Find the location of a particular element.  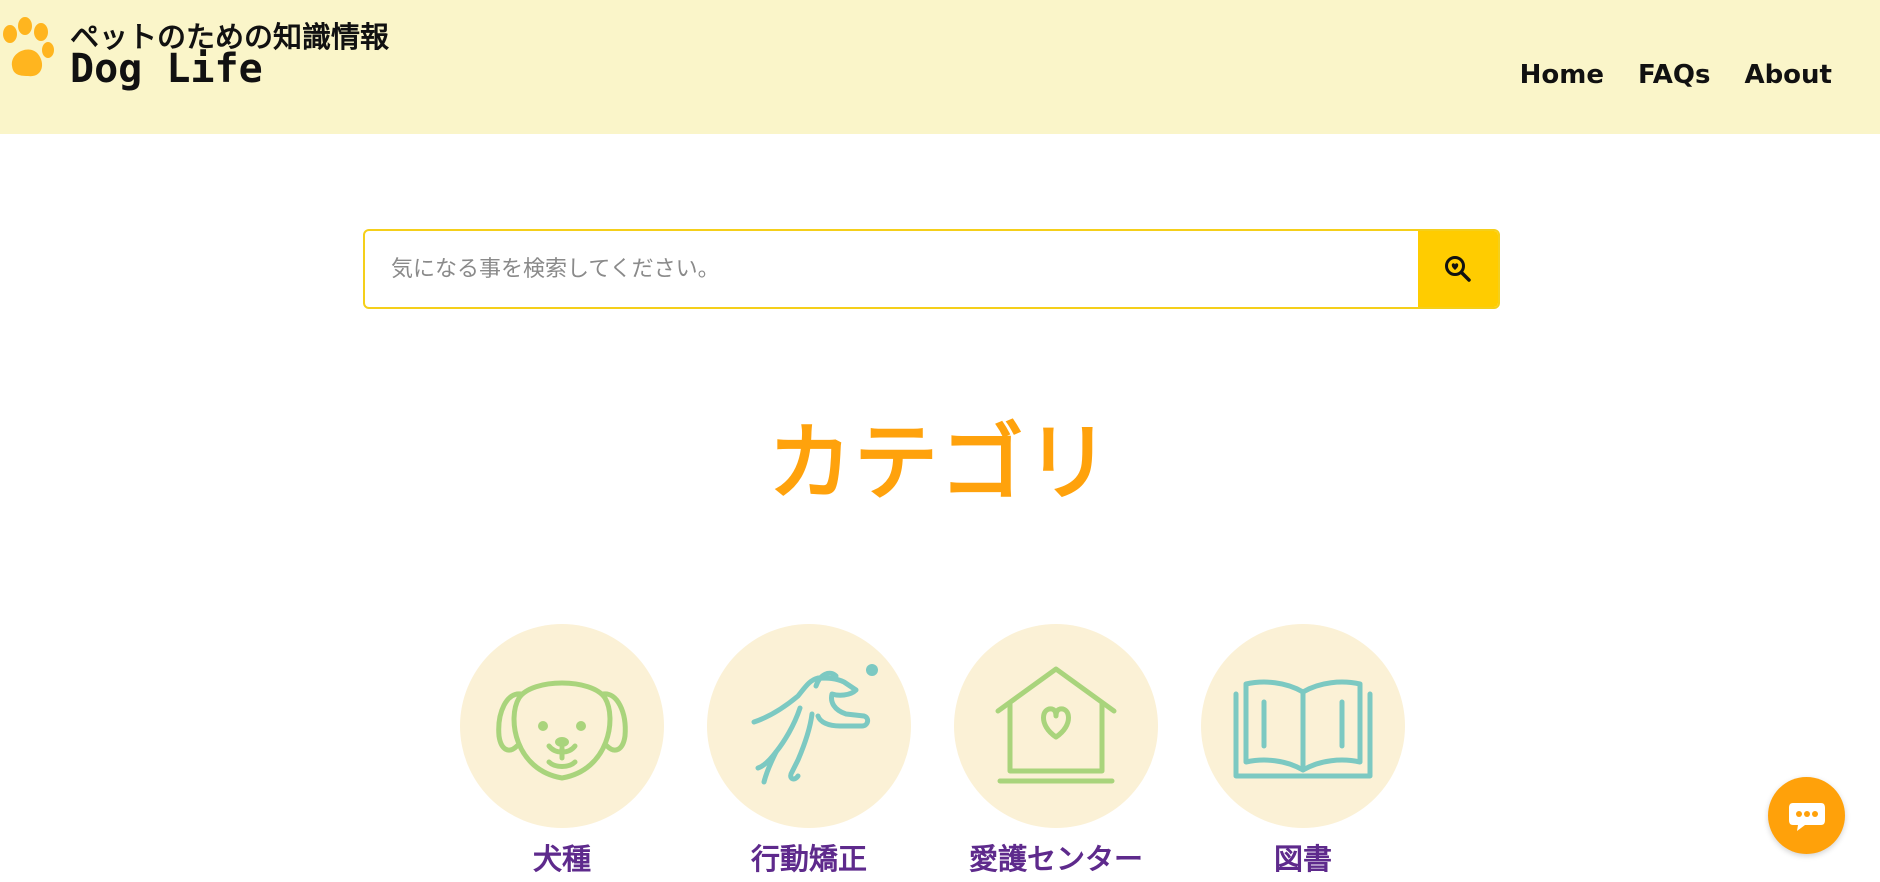

main-nav: Home FAQs About is located at coordinates (1676, 75).